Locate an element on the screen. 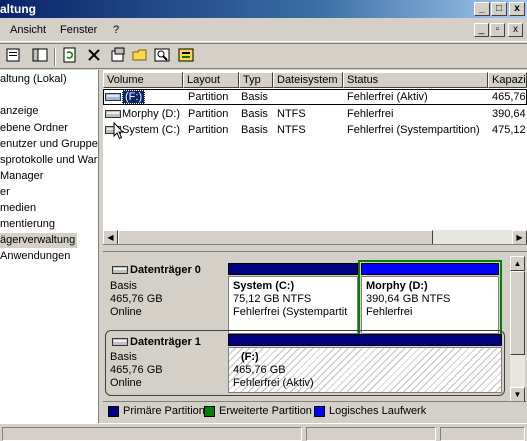  tree-item-shared-folders: ebene Ordner is located at coordinates (34, 128).